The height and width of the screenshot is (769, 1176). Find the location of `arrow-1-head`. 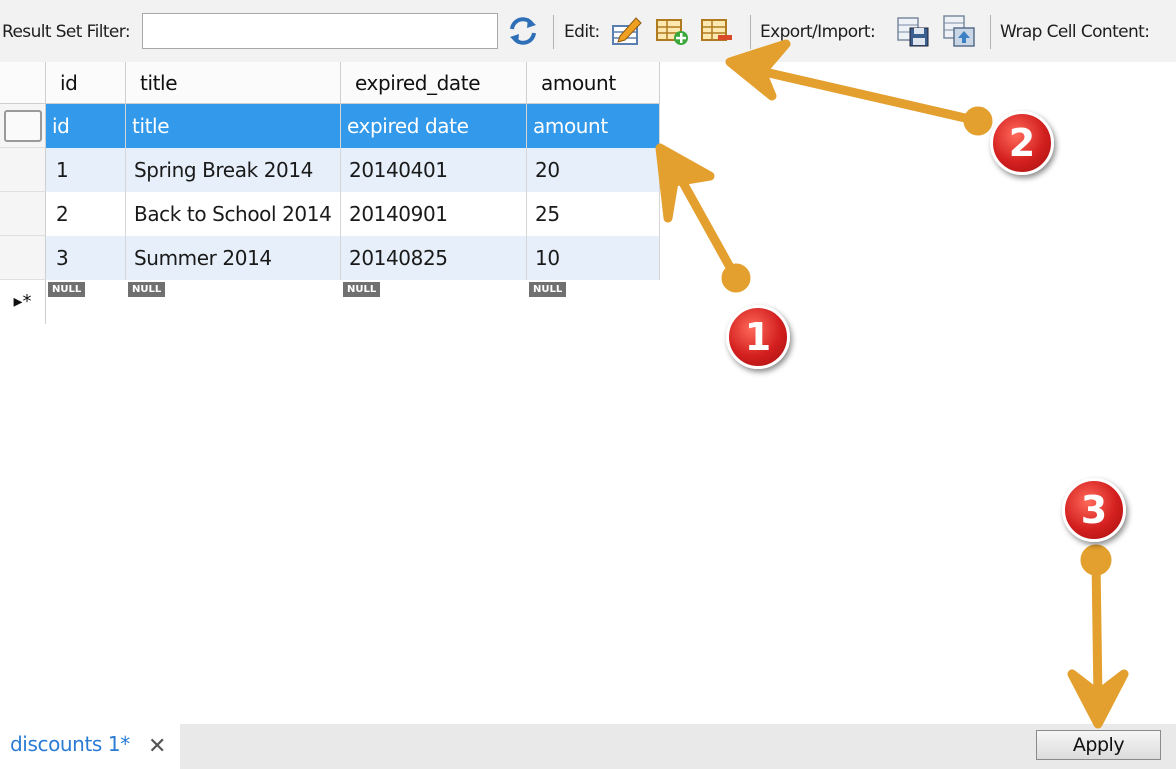

arrow-1-head is located at coordinates (685, 183).